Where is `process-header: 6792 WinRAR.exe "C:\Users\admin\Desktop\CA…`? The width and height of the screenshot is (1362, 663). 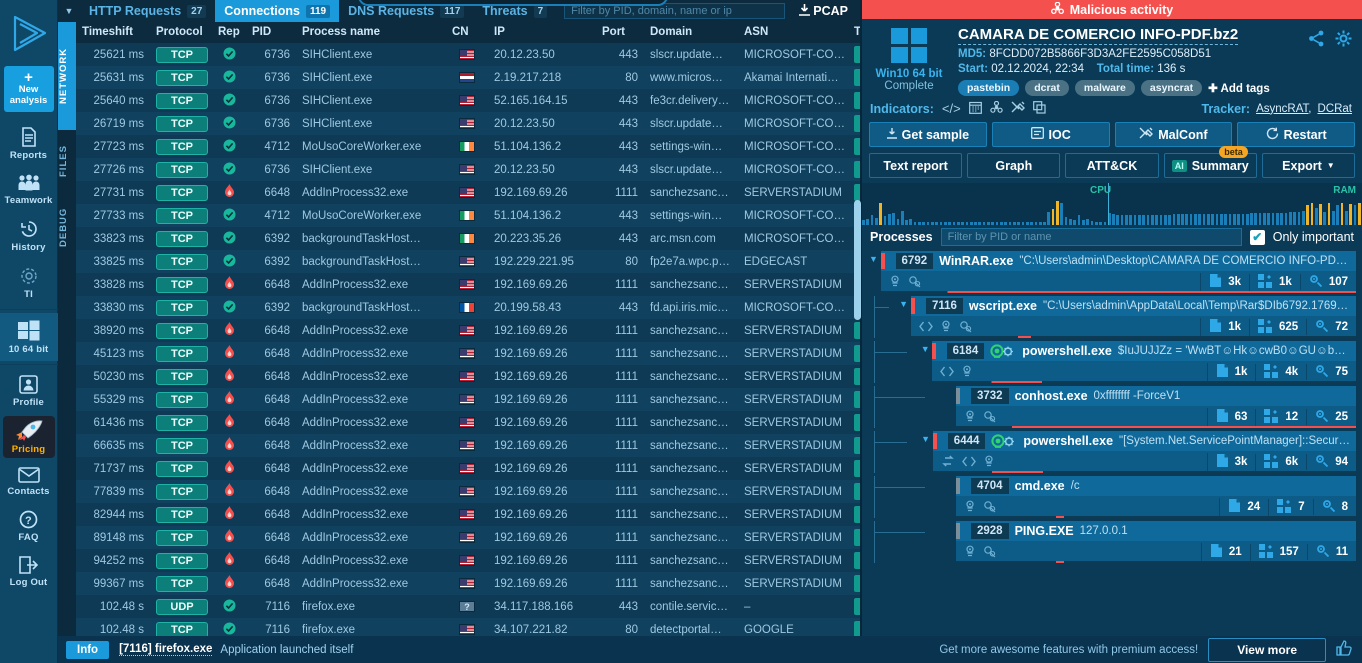 process-header: 6792 WinRAR.exe "C:\Users\admin\Desktop\CA… is located at coordinates (1118, 261).